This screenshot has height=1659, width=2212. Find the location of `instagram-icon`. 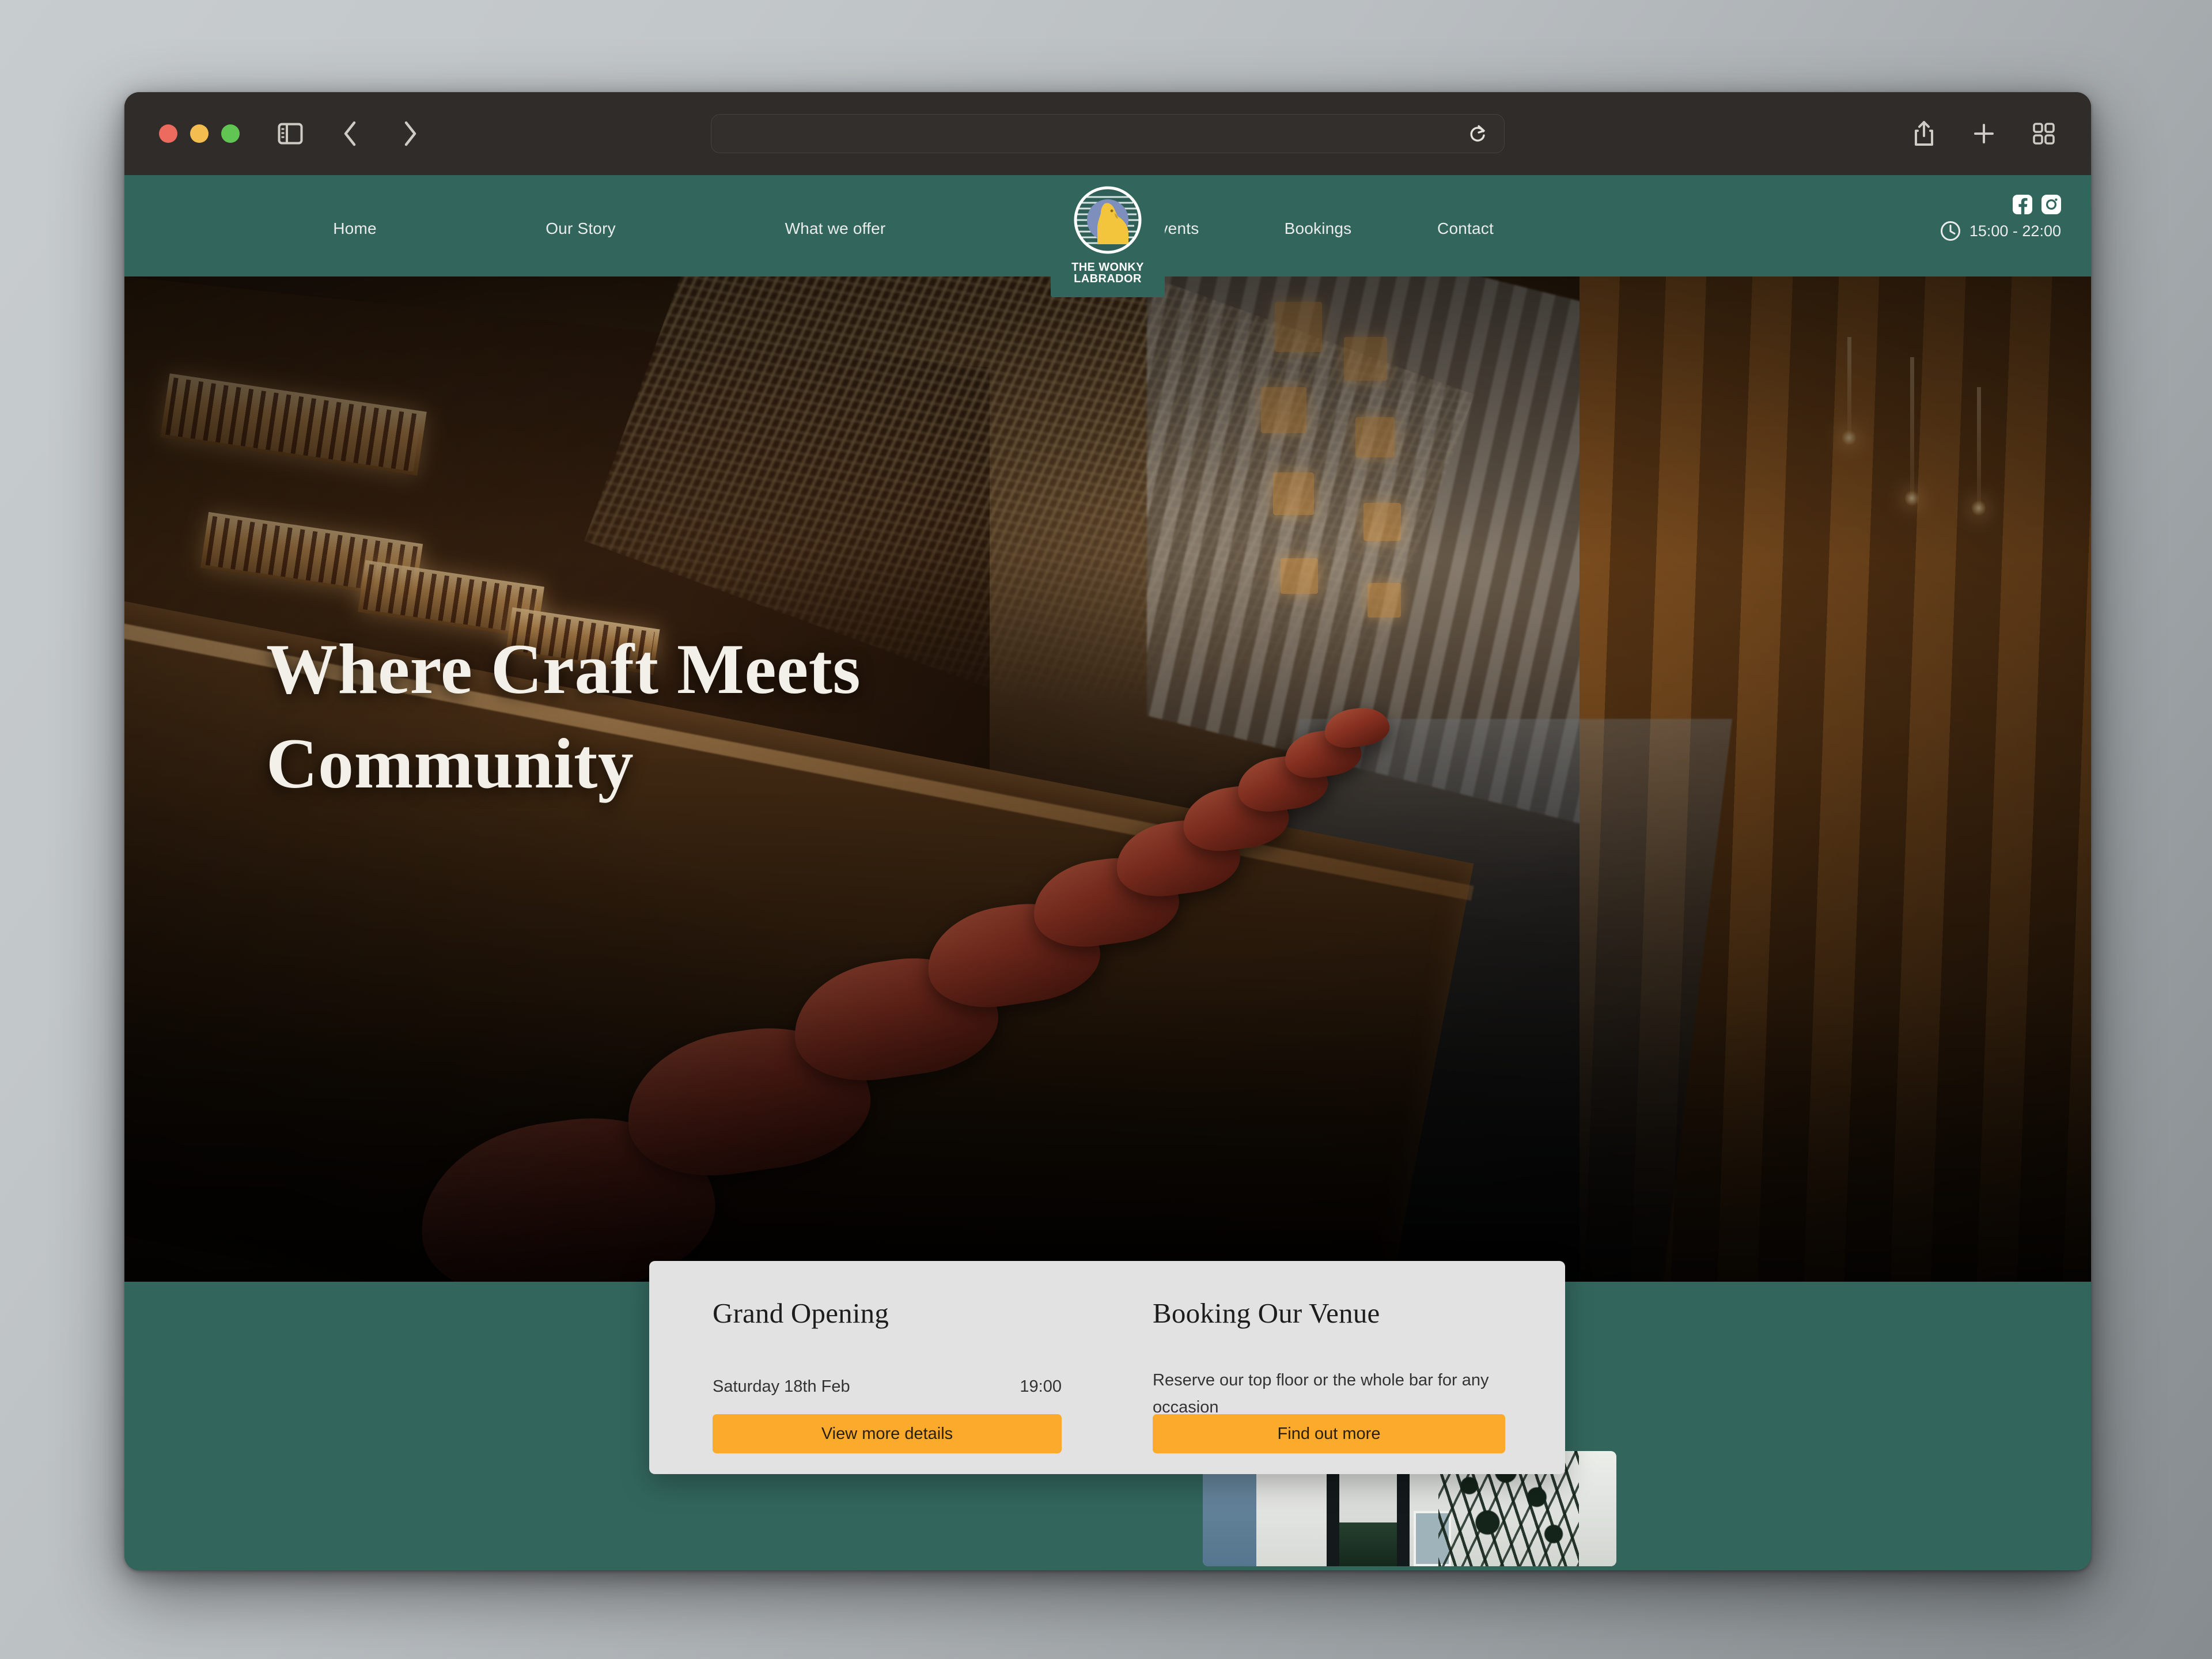

instagram-icon is located at coordinates (2051, 204).